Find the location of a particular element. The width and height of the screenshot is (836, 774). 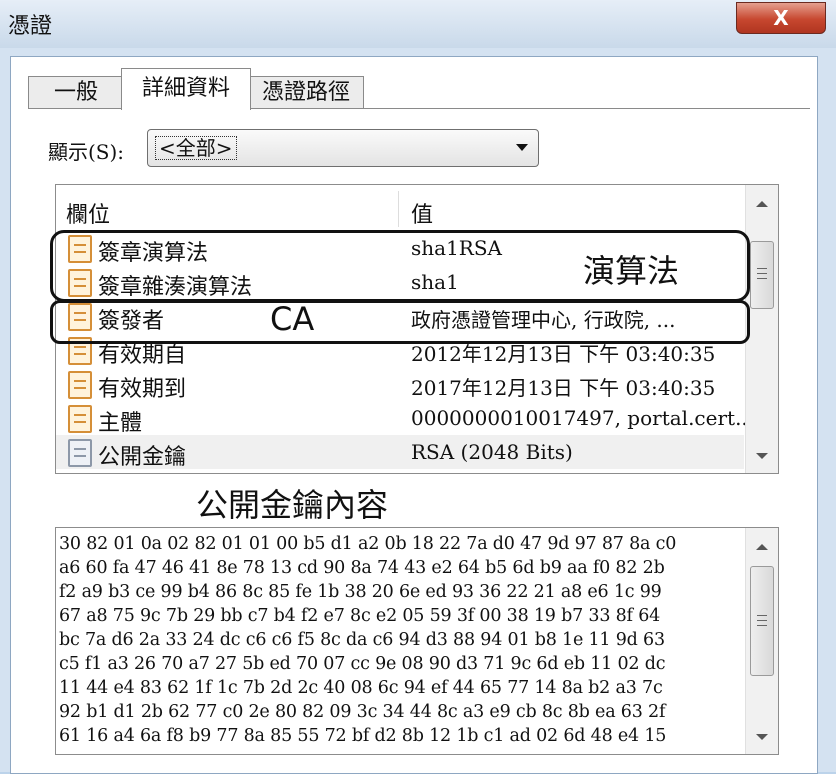

show-select-value: <全部> is located at coordinates (196, 148).